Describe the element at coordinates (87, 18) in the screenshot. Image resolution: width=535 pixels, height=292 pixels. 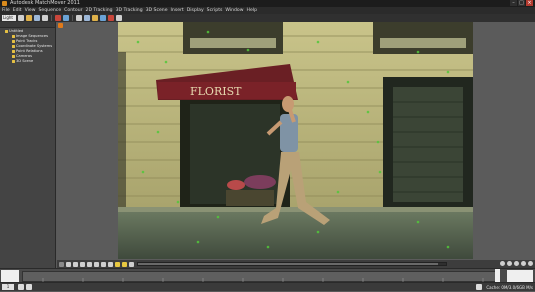
I see `camera-icon` at that location.